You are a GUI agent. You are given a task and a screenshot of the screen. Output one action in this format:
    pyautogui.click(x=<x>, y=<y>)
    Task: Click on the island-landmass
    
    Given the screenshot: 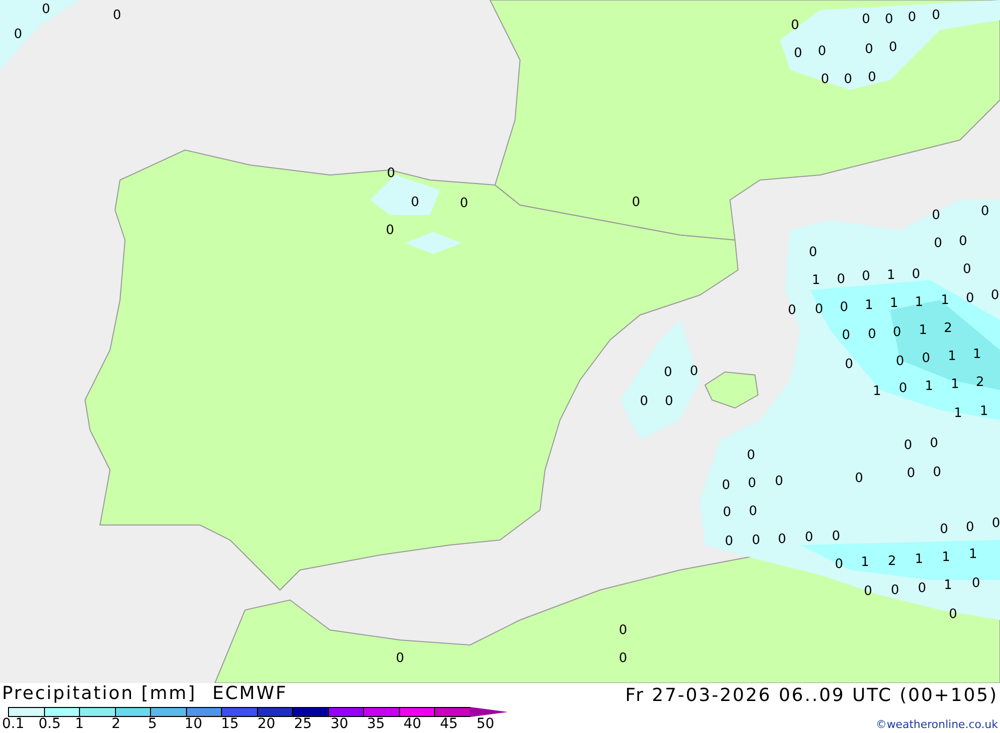 What is the action you would take?
    pyautogui.click(x=731, y=390)
    